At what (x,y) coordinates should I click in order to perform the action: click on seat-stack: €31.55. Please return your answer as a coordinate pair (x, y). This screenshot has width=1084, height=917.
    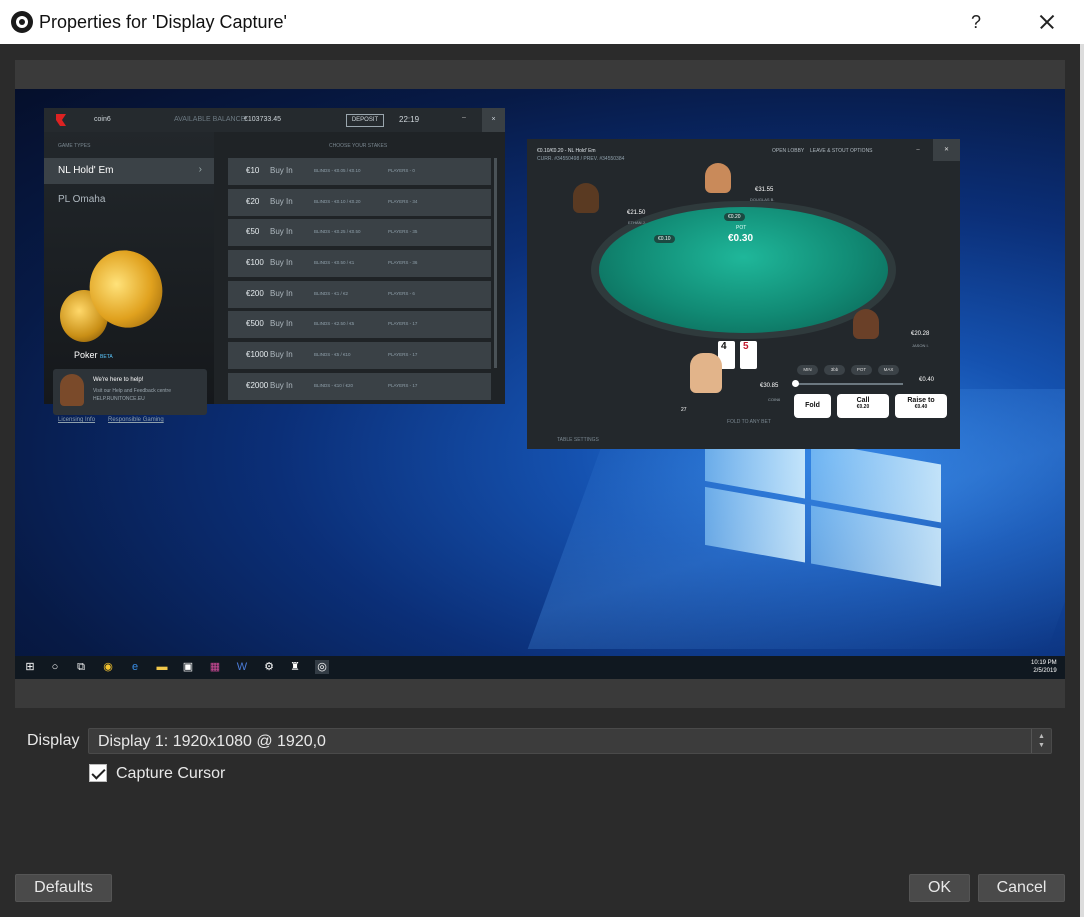
    Looking at the image, I should click on (764, 190).